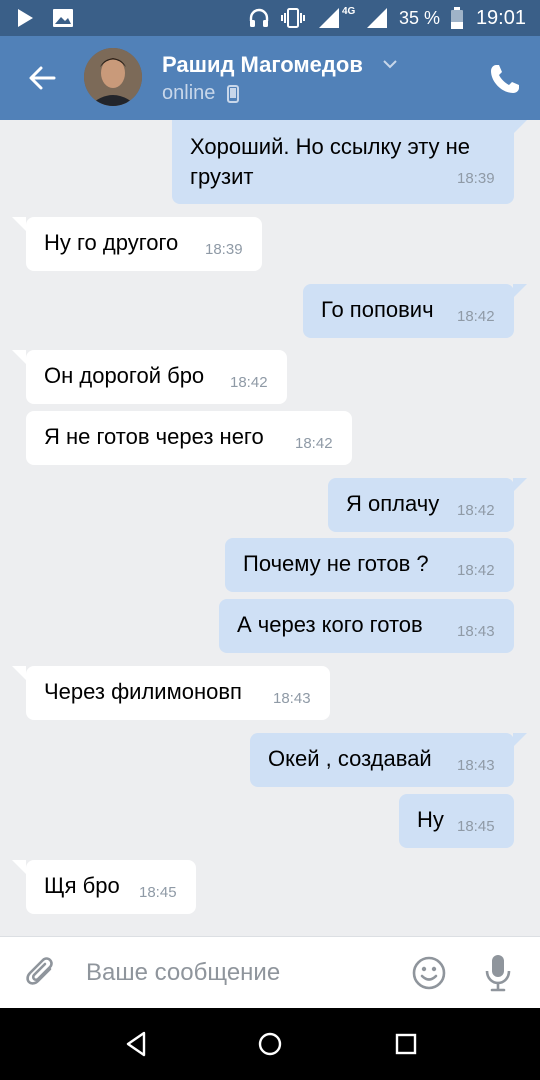 The height and width of the screenshot is (1080, 540). I want to click on message-text: Почему не готов ?, so click(336, 563).